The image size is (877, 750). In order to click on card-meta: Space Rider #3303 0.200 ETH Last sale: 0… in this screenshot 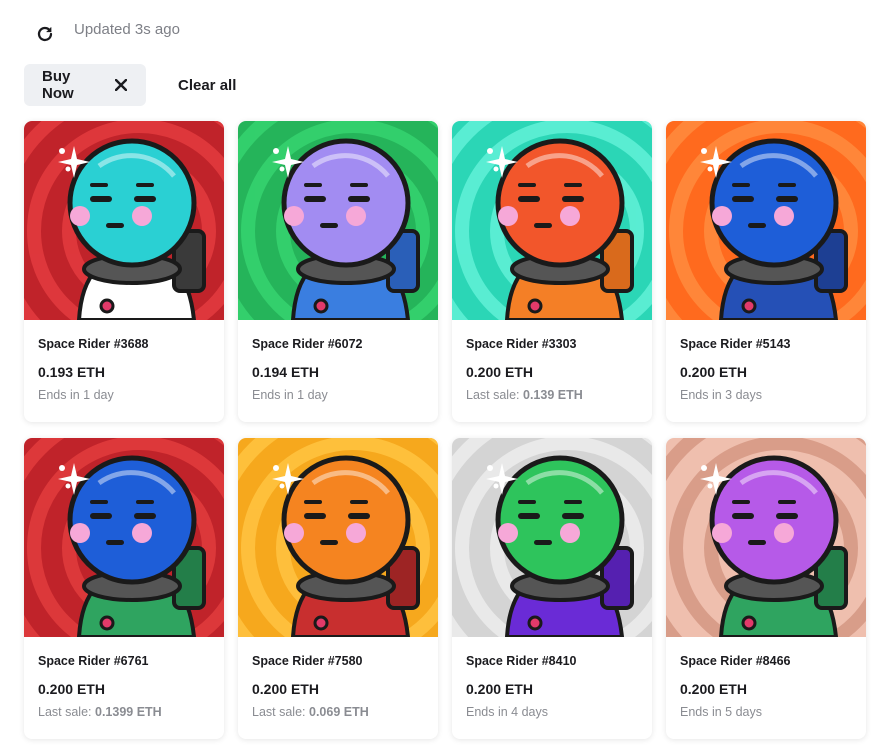, I will do `click(552, 369)`.